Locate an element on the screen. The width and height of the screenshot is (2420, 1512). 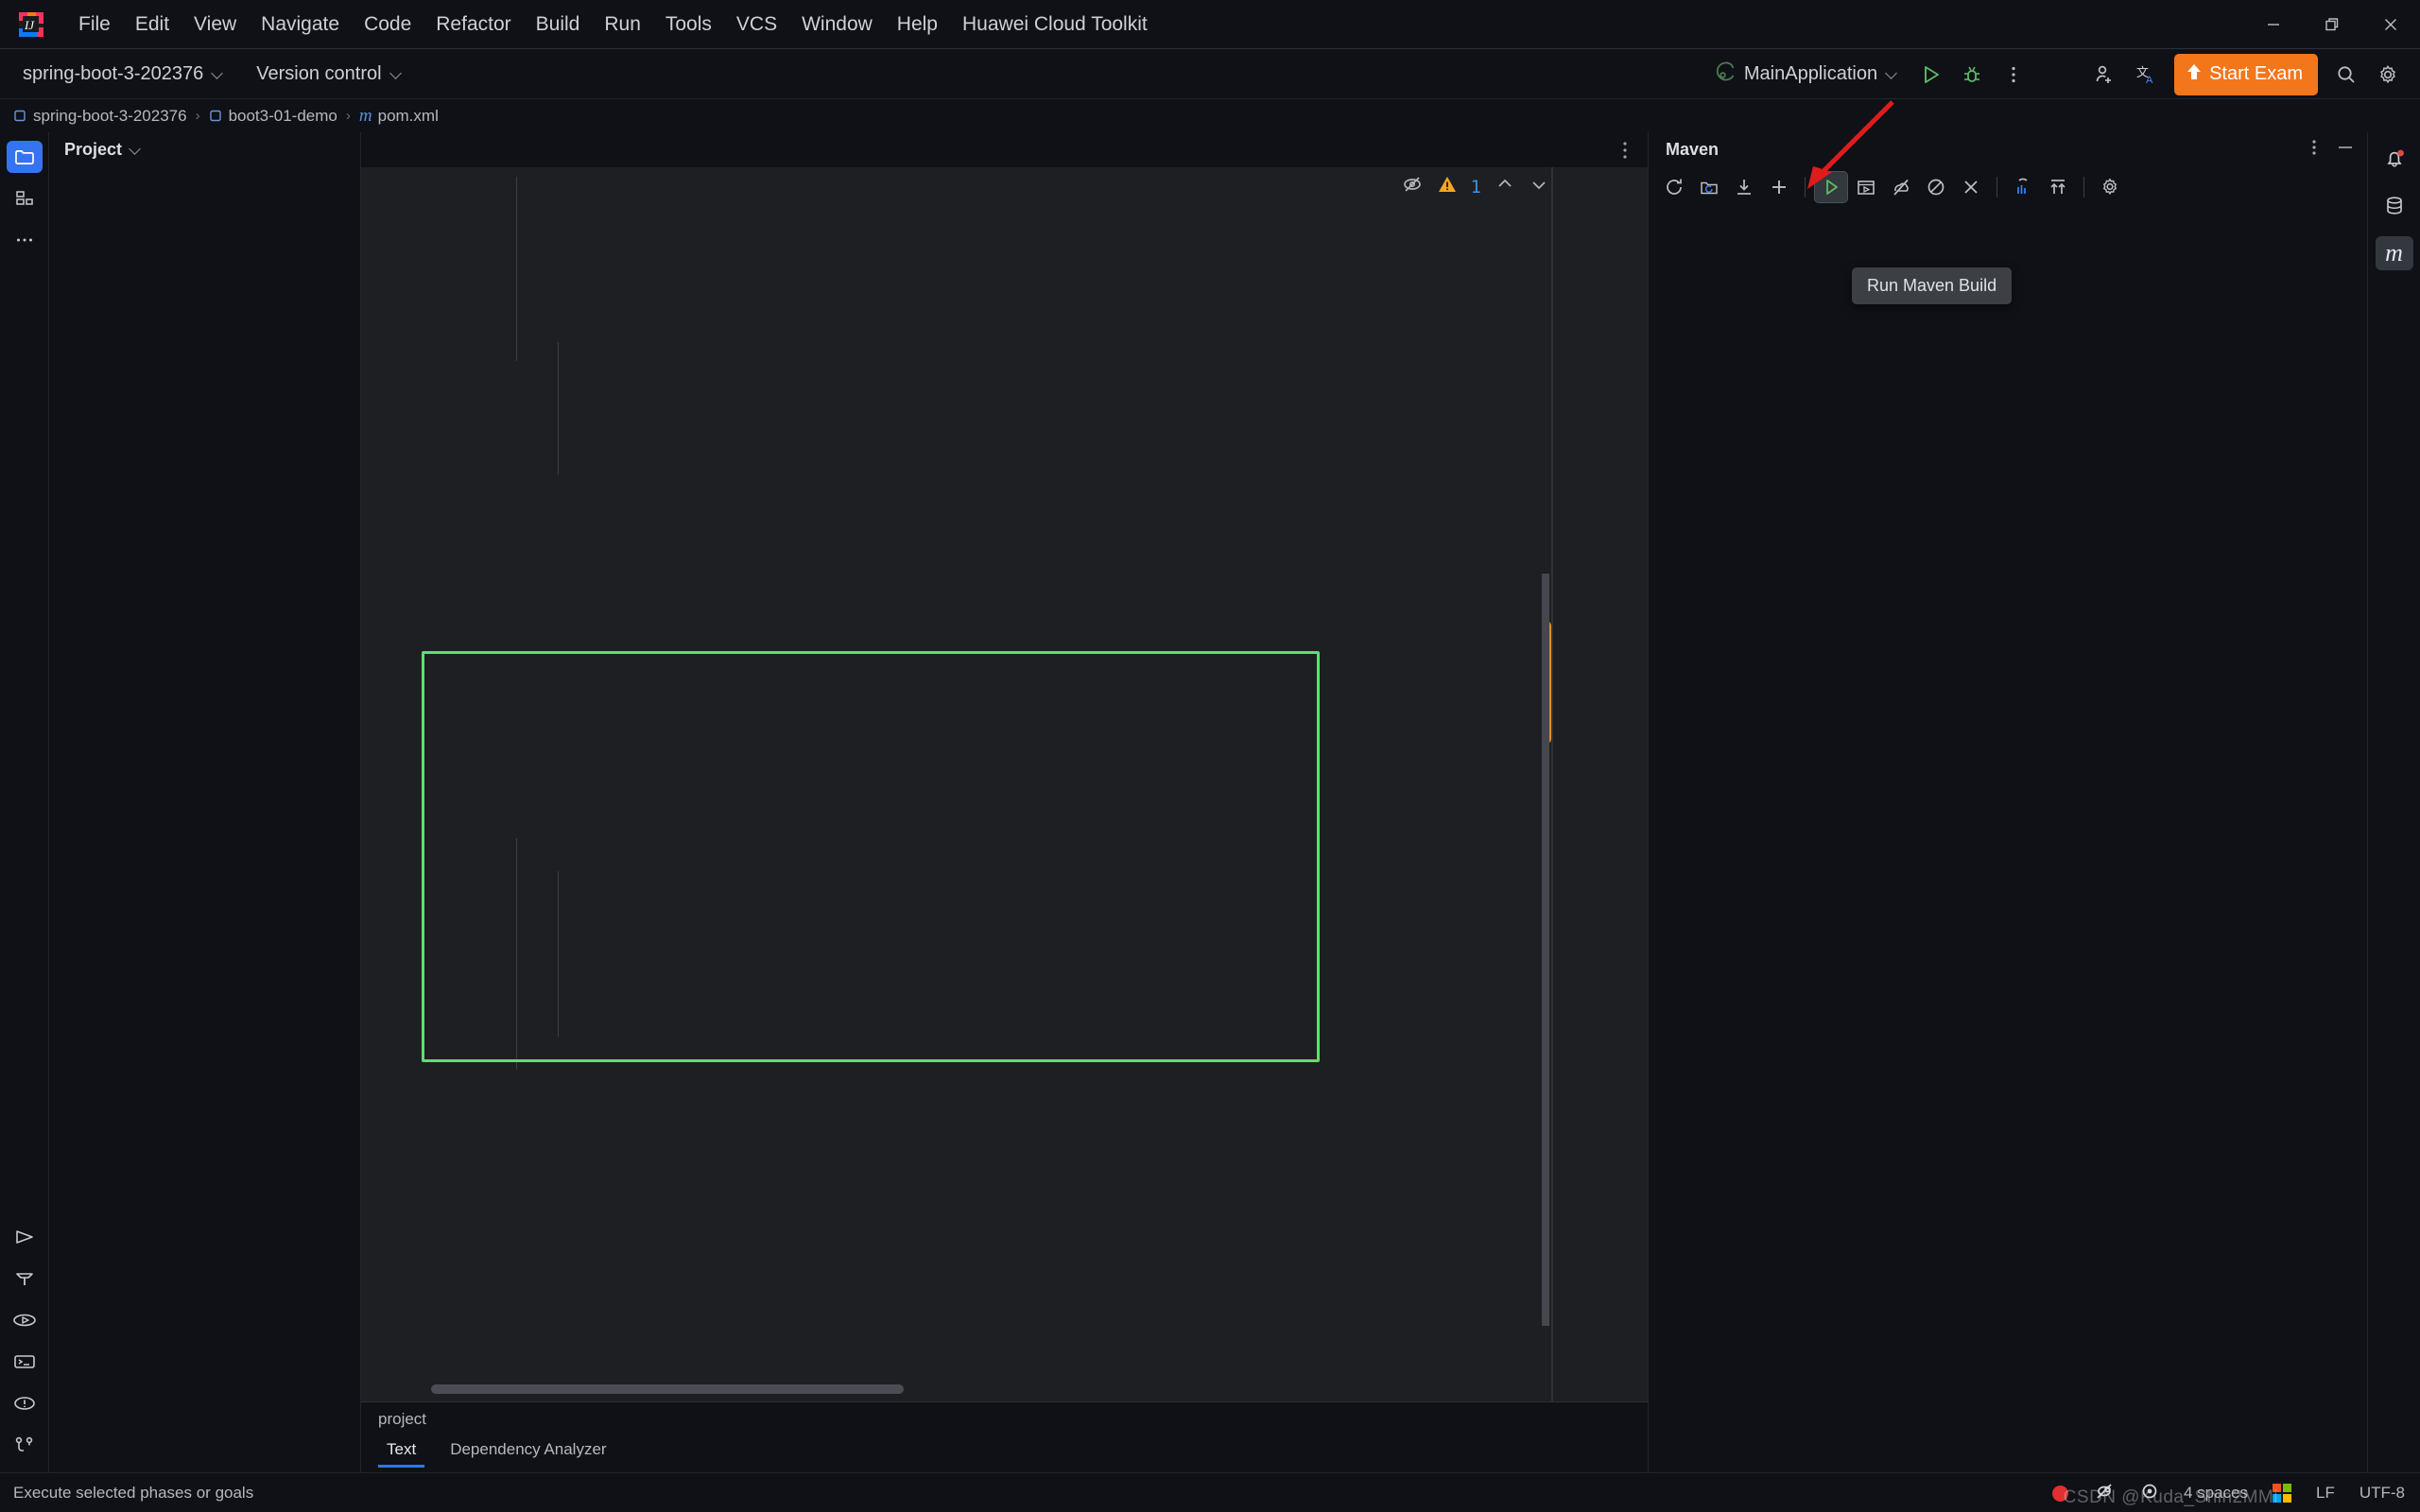
version-control-label: Version control is located at coordinates (319, 73).